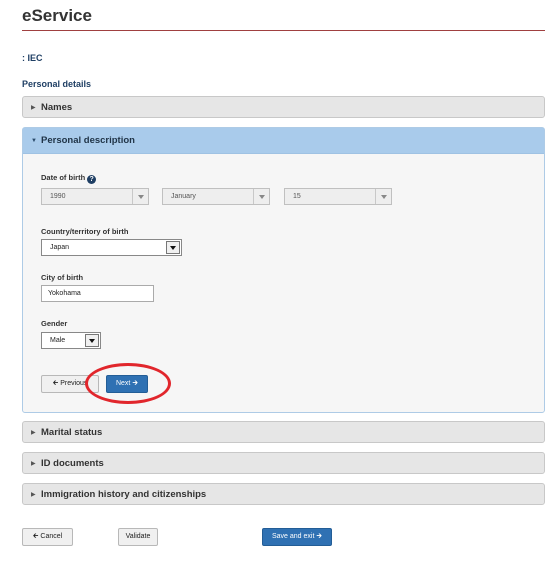 The height and width of the screenshot is (565, 560). Describe the element at coordinates (95, 196) in the screenshot. I see `dob-year-select: 1990` at that location.